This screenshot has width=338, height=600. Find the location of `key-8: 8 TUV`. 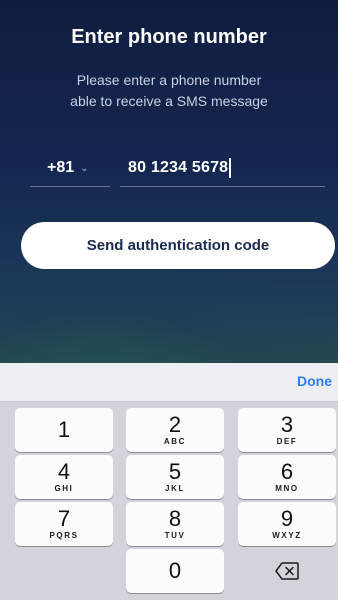

key-8: 8 TUV is located at coordinates (175, 524).